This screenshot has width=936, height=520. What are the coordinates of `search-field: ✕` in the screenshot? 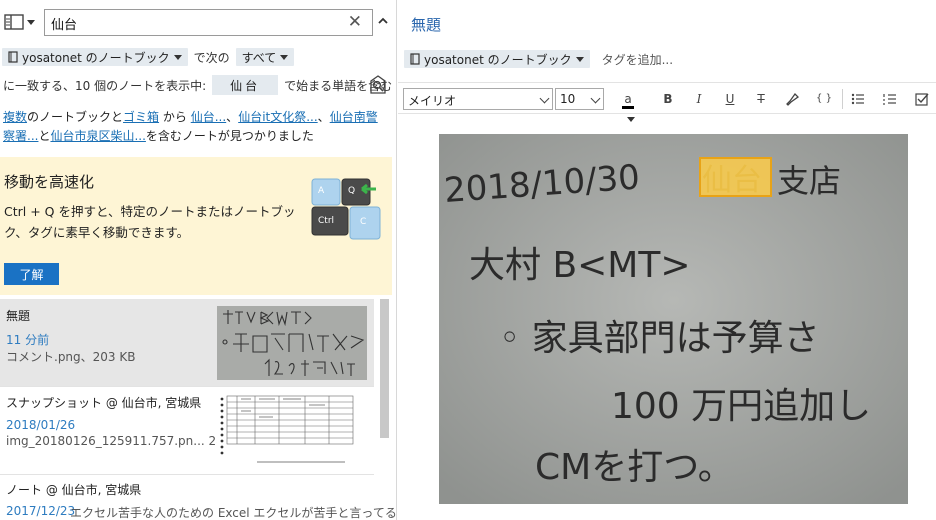 It's located at (208, 22).